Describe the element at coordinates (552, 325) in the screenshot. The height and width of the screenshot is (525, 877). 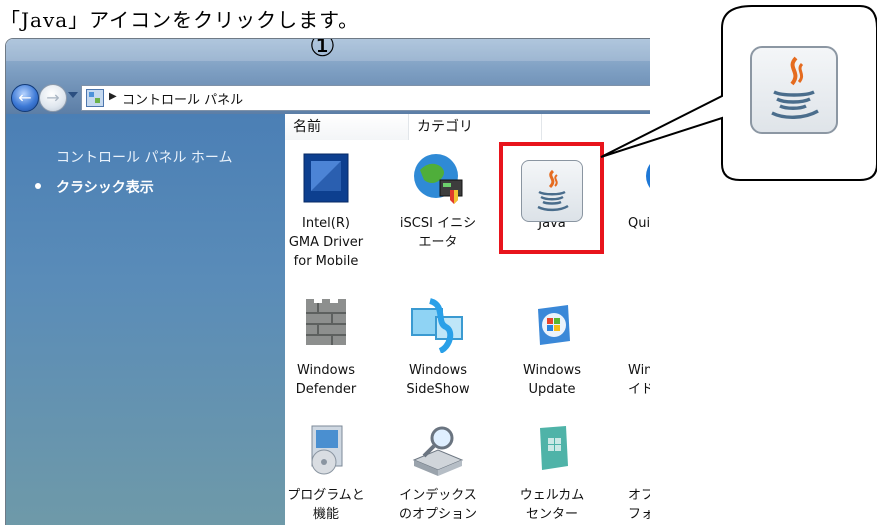
I see `windows-update-icon` at that location.